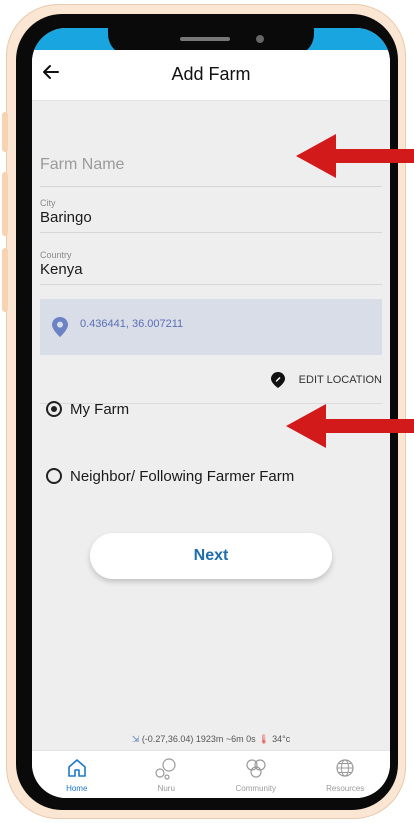 The height and width of the screenshot is (823, 414). What do you see at coordinates (100, 409) in the screenshot?
I see `radio-label: My Farm` at bounding box center [100, 409].